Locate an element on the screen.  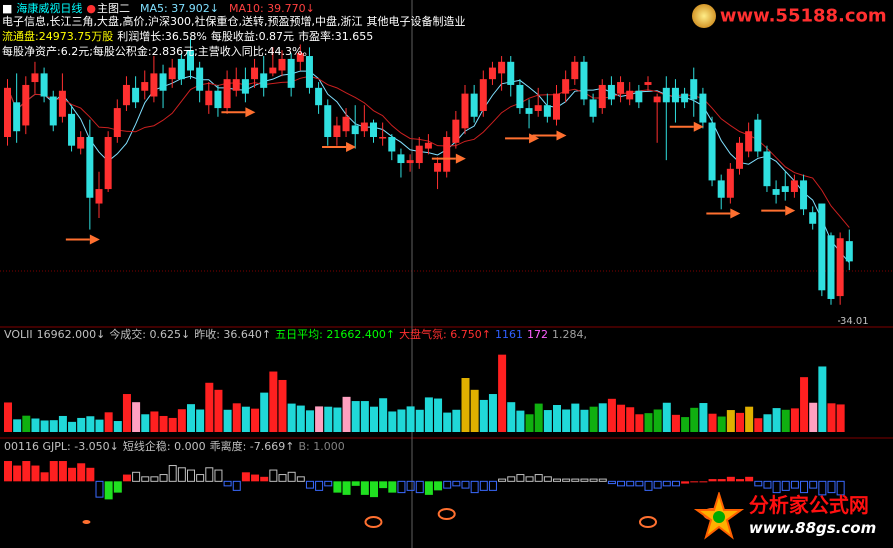
signal-arrow-head is located at coordinates (735, 213).